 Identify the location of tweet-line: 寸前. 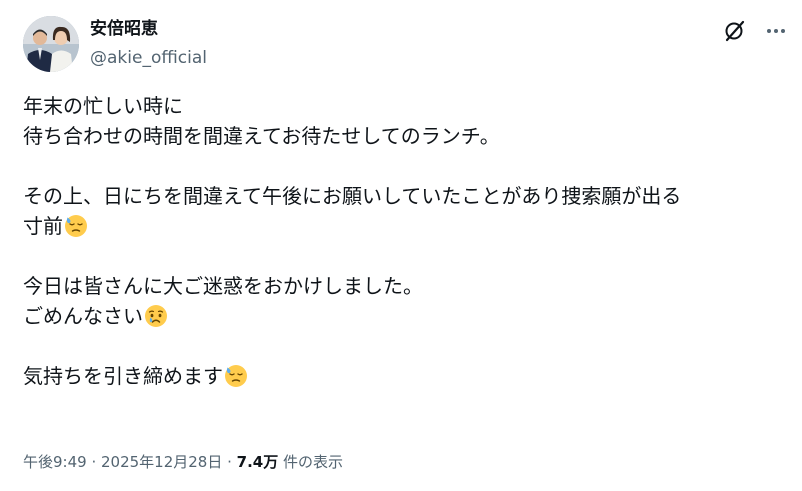
(408, 226).